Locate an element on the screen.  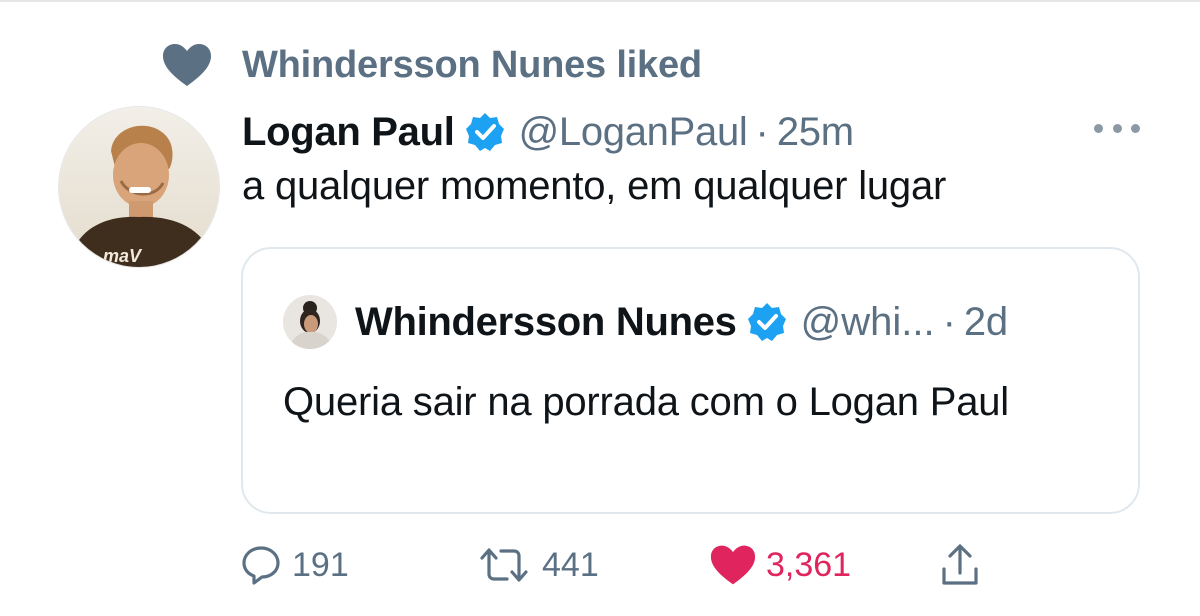
quoted-tweet-header: Whindersson Nunes @whi... · 2d is located at coordinates (645, 322).